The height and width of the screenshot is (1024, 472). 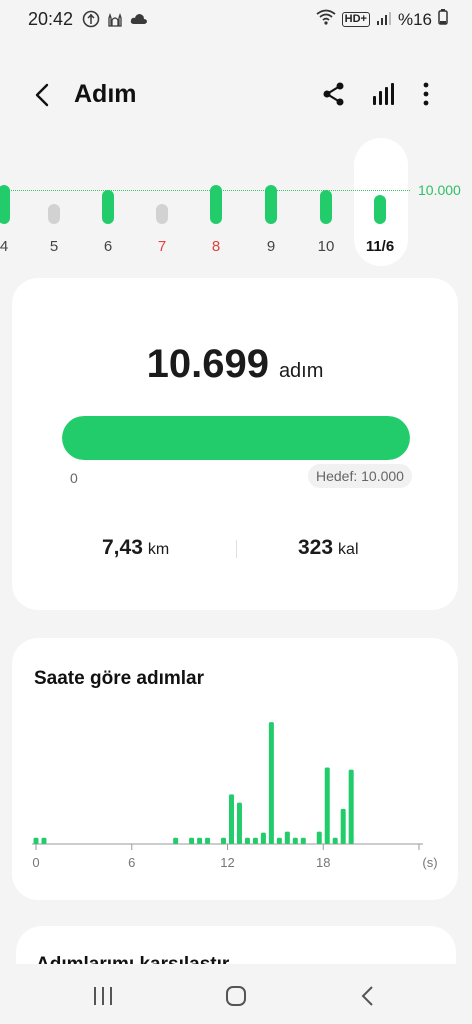 I want to click on back-arrow-icon, so click(x=43, y=95).